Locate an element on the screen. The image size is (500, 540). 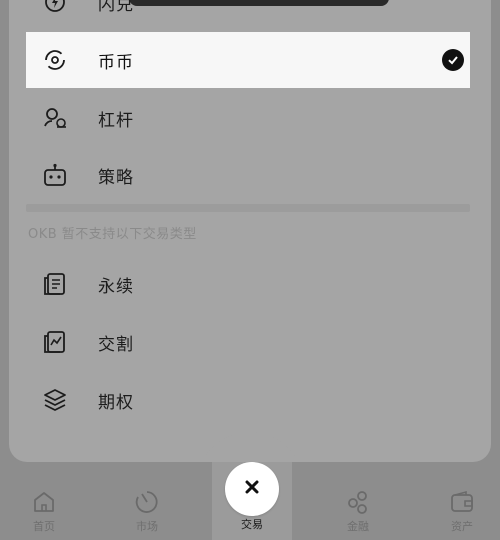
tab-label: 资产 is located at coordinates (462, 526).